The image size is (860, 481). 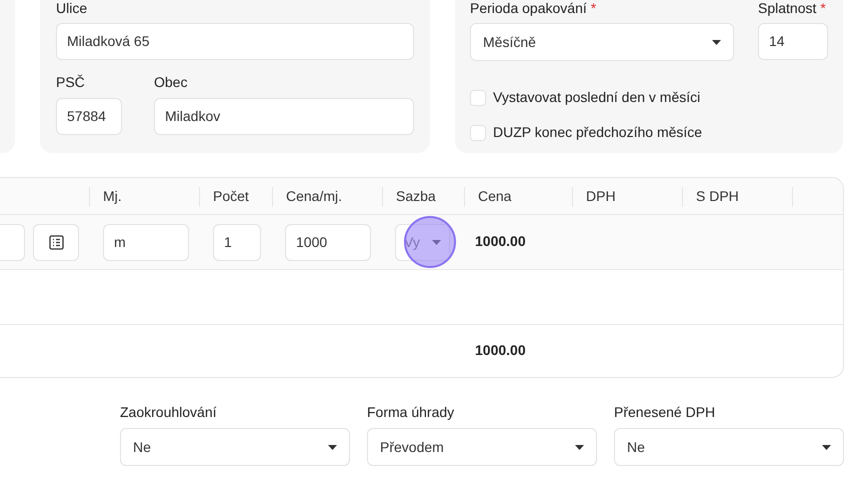 I want to click on input-field: 14, so click(x=793, y=41).